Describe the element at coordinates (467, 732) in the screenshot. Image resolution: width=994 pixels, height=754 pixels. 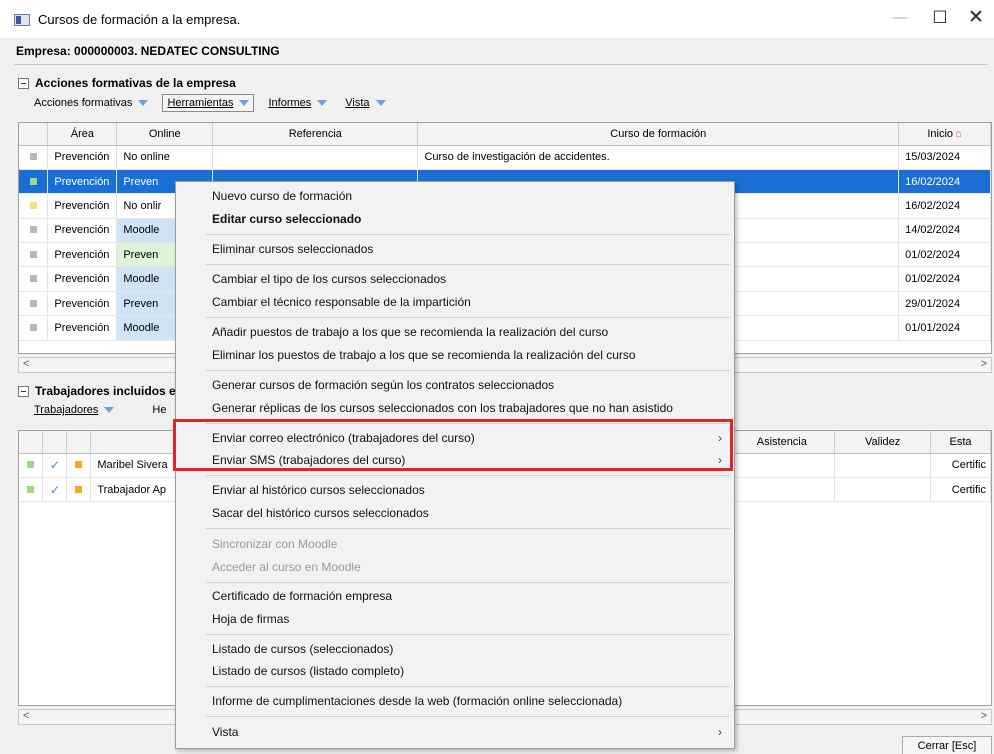
I see `menu-item-vista: Vista ›` at that location.